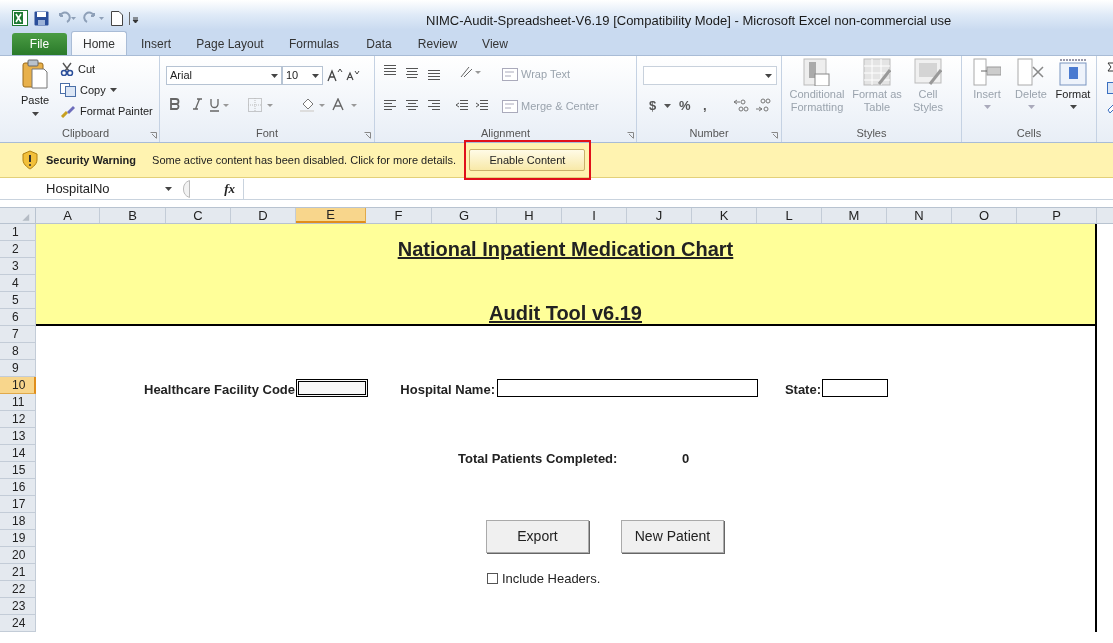 The image size is (1113, 643). Describe the element at coordinates (18, 266) in the screenshot. I see `row-header: 3` at that location.